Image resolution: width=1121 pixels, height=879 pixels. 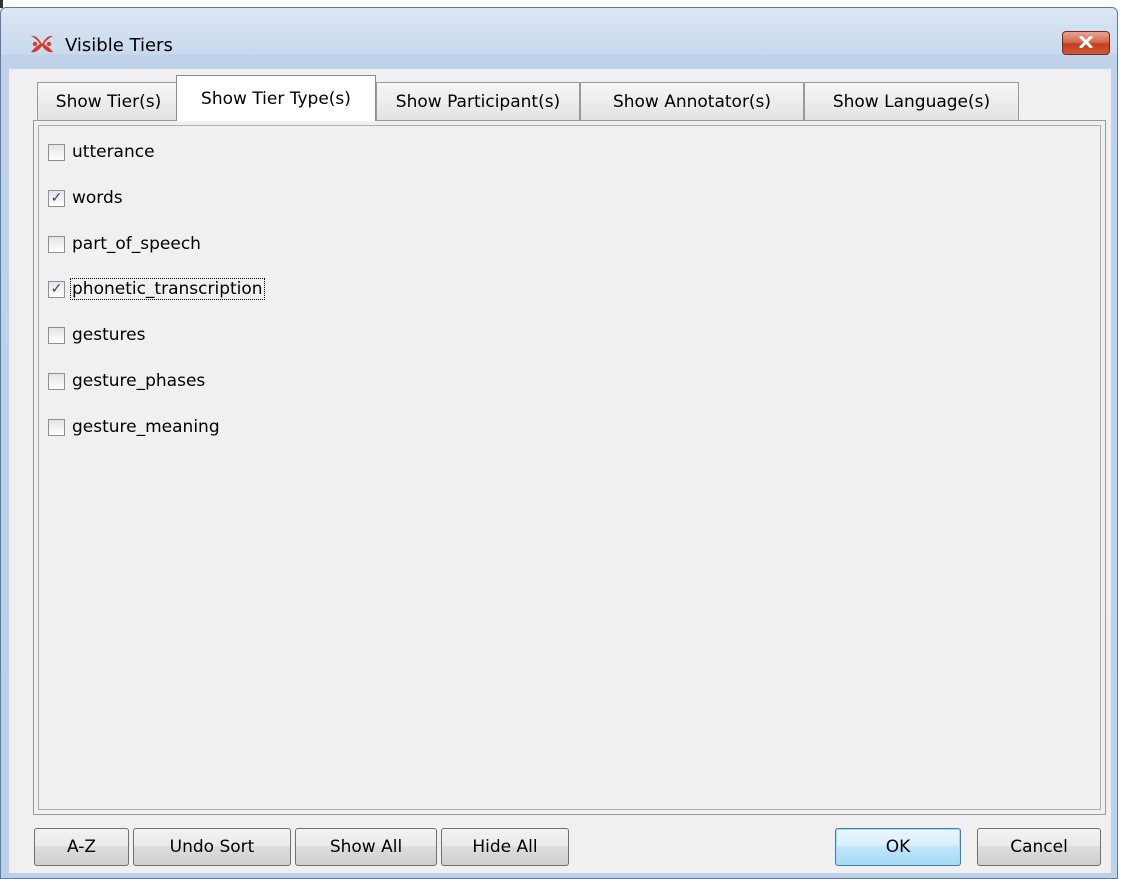 I want to click on tab-show-annotators: Show Annotator(s), so click(x=692, y=101).